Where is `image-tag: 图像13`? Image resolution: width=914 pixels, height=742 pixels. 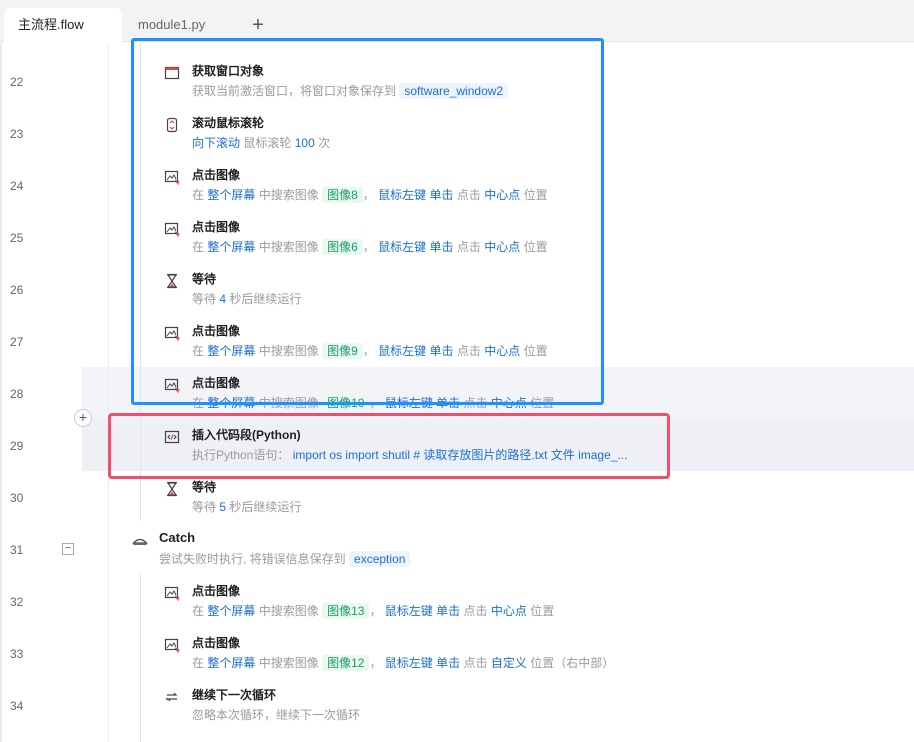 image-tag: 图像13 is located at coordinates (346, 611).